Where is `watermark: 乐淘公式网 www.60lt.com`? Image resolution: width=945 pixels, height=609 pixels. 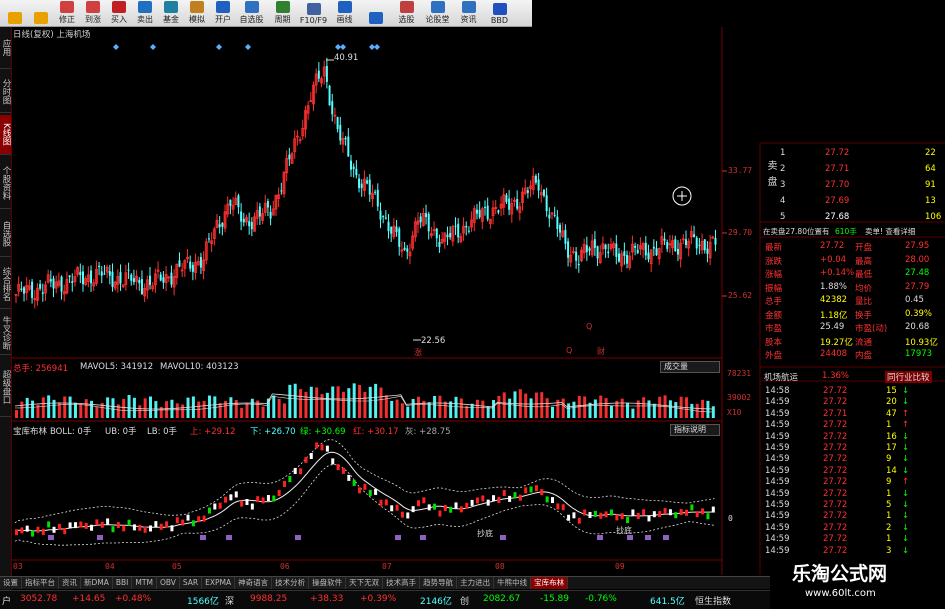 watermark: 乐淘公式网 www.60lt.com is located at coordinates (857, 582).